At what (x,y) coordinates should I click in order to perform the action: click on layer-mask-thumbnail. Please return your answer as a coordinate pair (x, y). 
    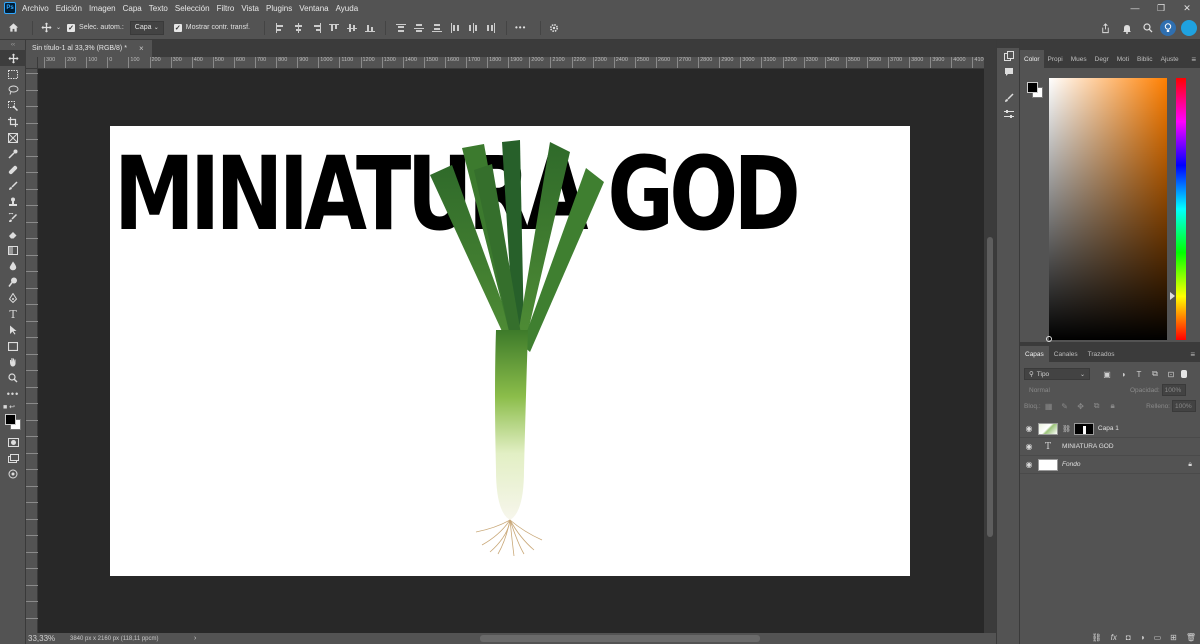
    Looking at the image, I should click on (1083, 428).